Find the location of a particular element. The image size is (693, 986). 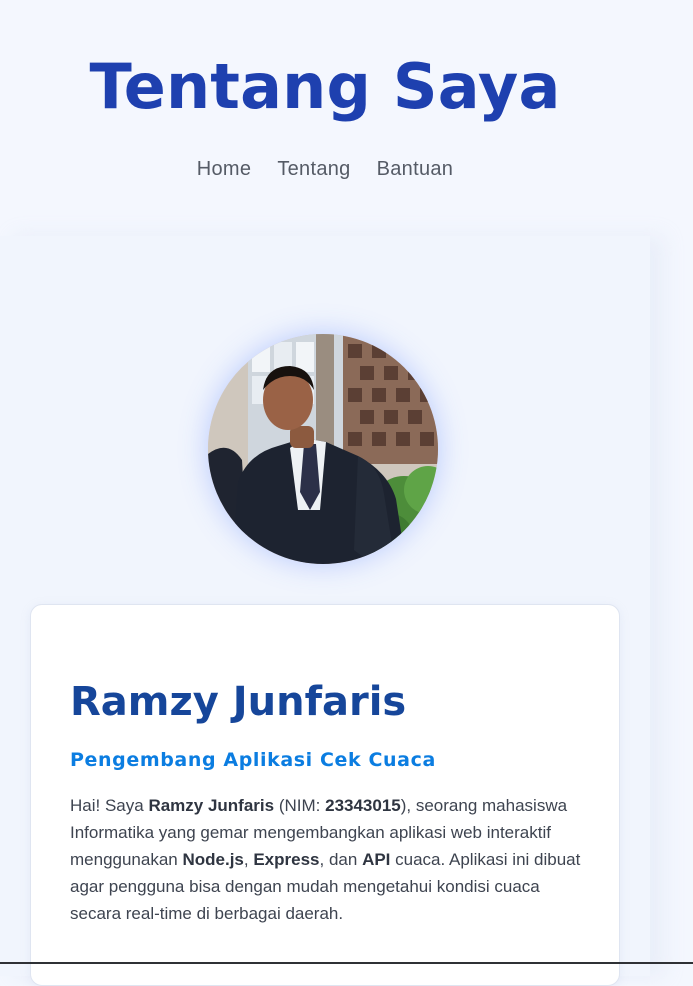

bio-text: , dan is located at coordinates (341, 859).